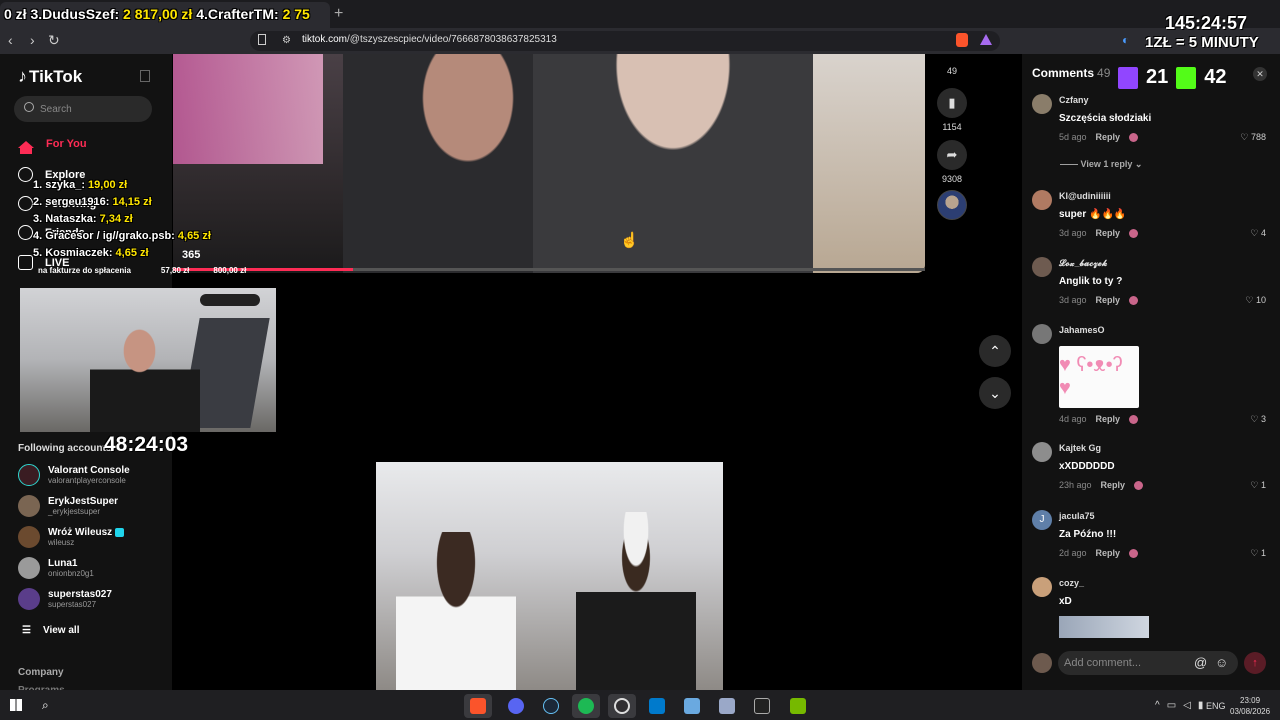 This screenshot has width=1280, height=720. What do you see at coordinates (50, 630) in the screenshot?
I see `view-all-button: ☰ View all` at bounding box center [50, 630].